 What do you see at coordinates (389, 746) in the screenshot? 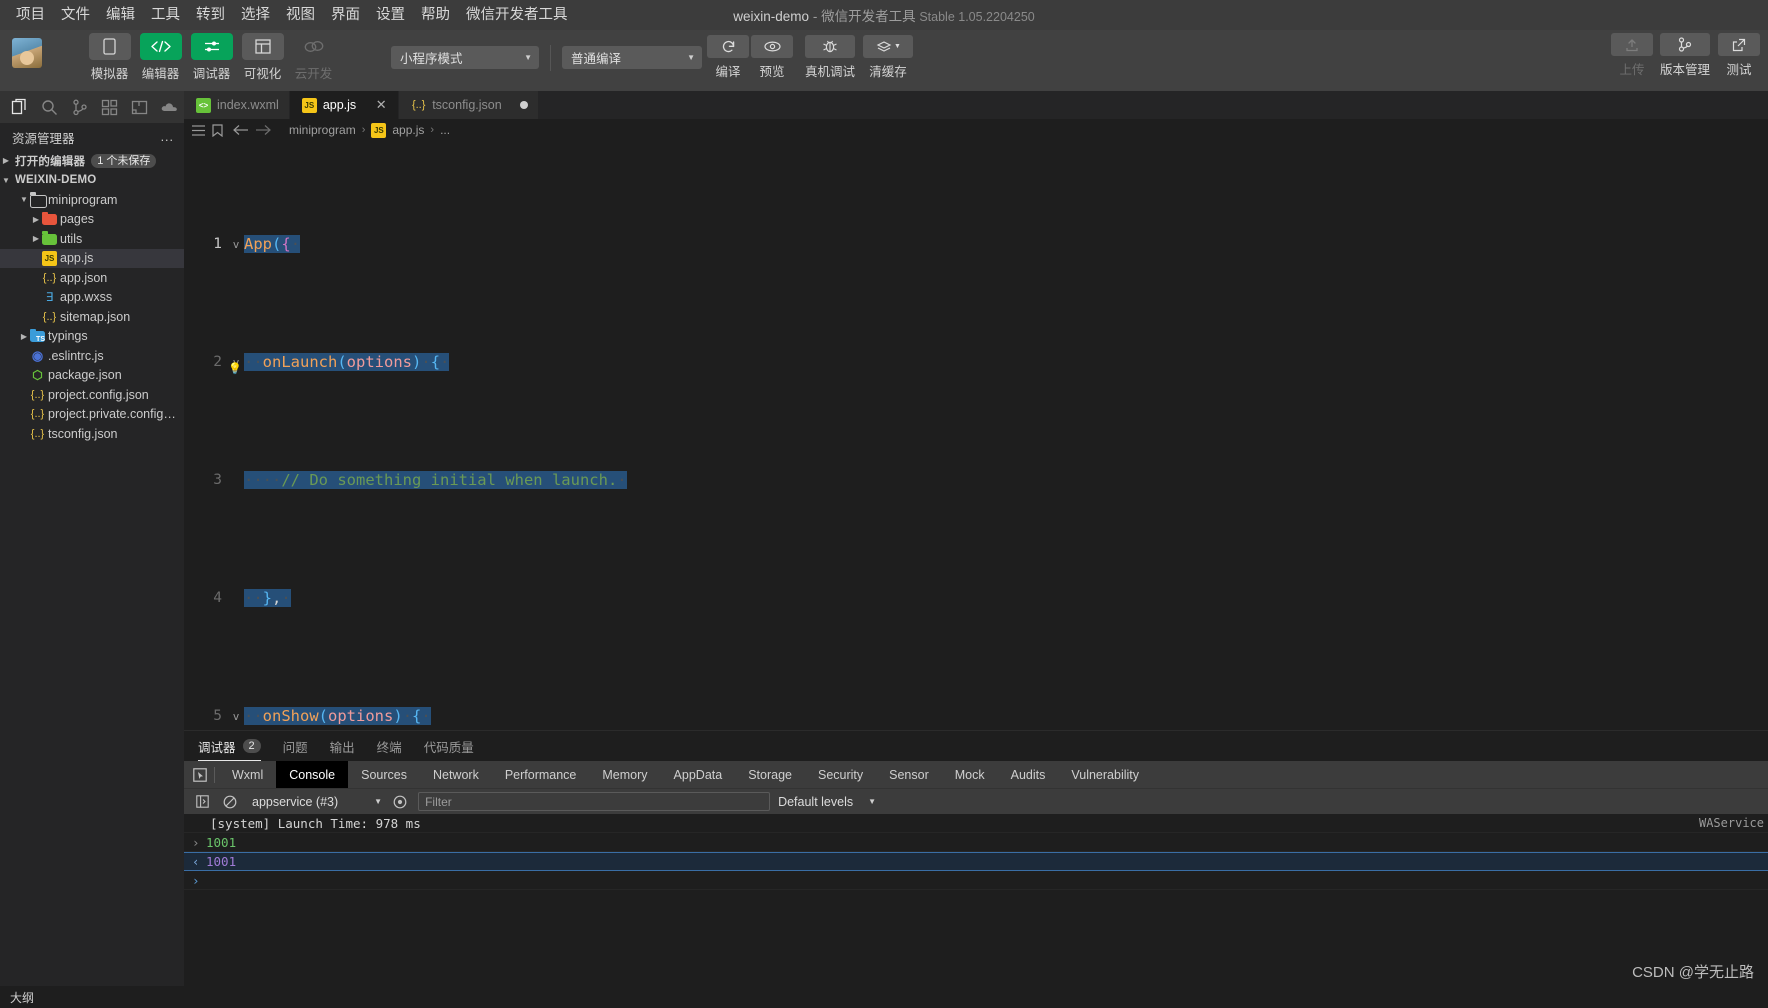
I see `panel-tab-terminal: 终端` at bounding box center [389, 746].